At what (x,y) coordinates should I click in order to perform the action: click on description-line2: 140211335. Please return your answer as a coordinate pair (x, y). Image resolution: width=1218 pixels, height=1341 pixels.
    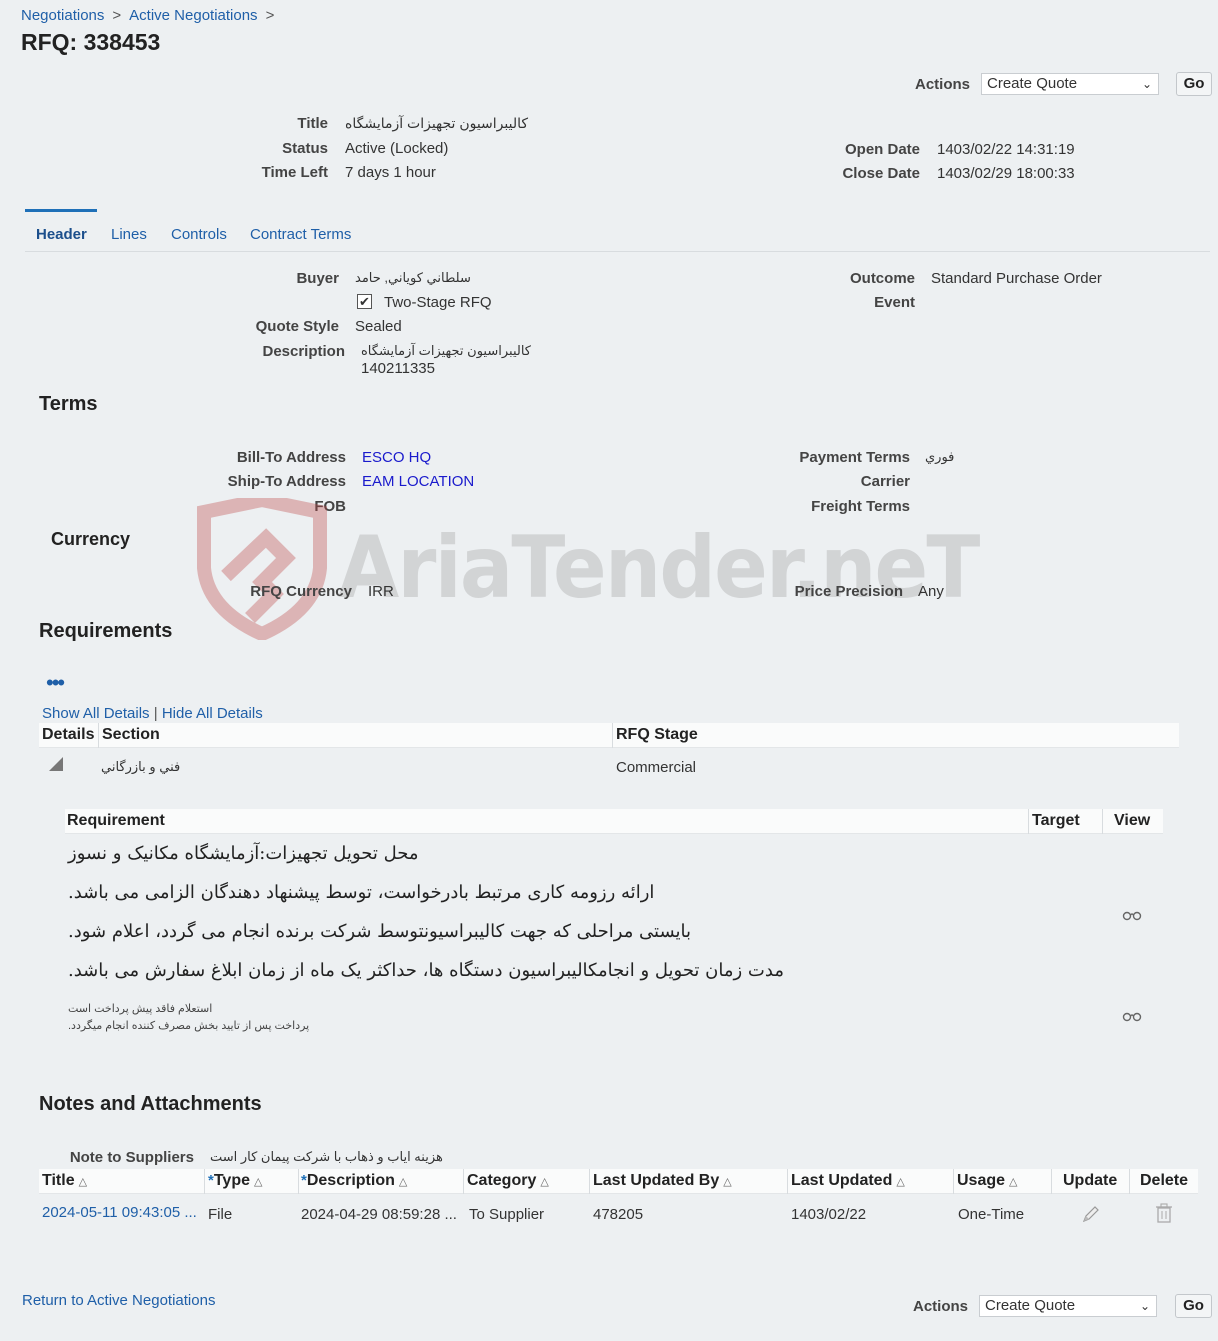
    Looking at the image, I should click on (398, 368).